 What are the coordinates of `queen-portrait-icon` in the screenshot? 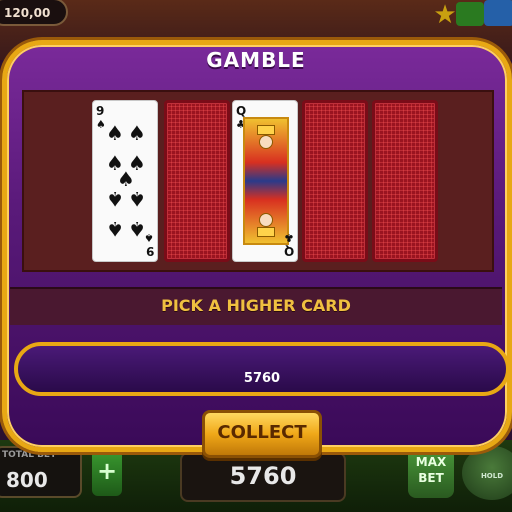 It's located at (266, 181).